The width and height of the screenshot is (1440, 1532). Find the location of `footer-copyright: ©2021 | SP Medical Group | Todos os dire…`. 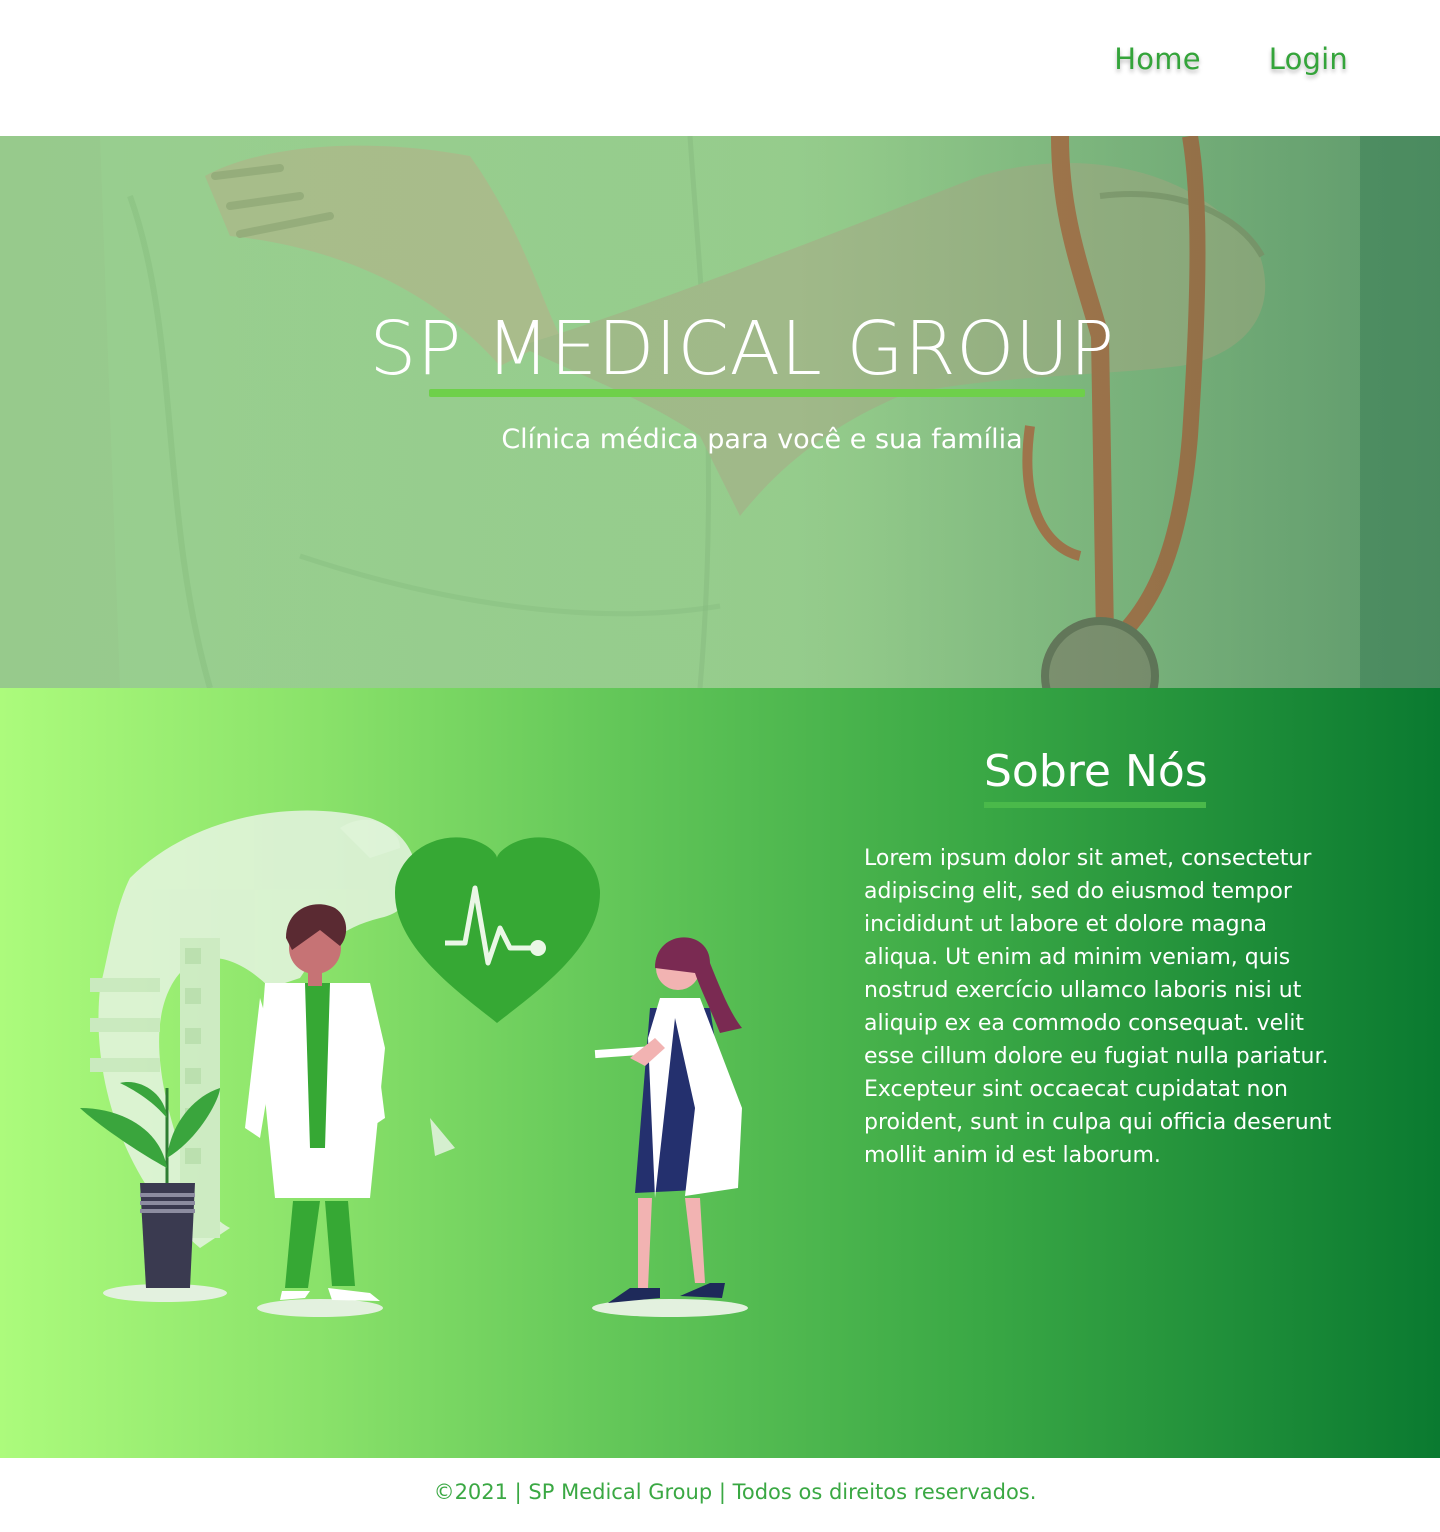

footer-copyright: ©2021 | SP Medical Group | Todos os dire… is located at coordinates (735, 1492).